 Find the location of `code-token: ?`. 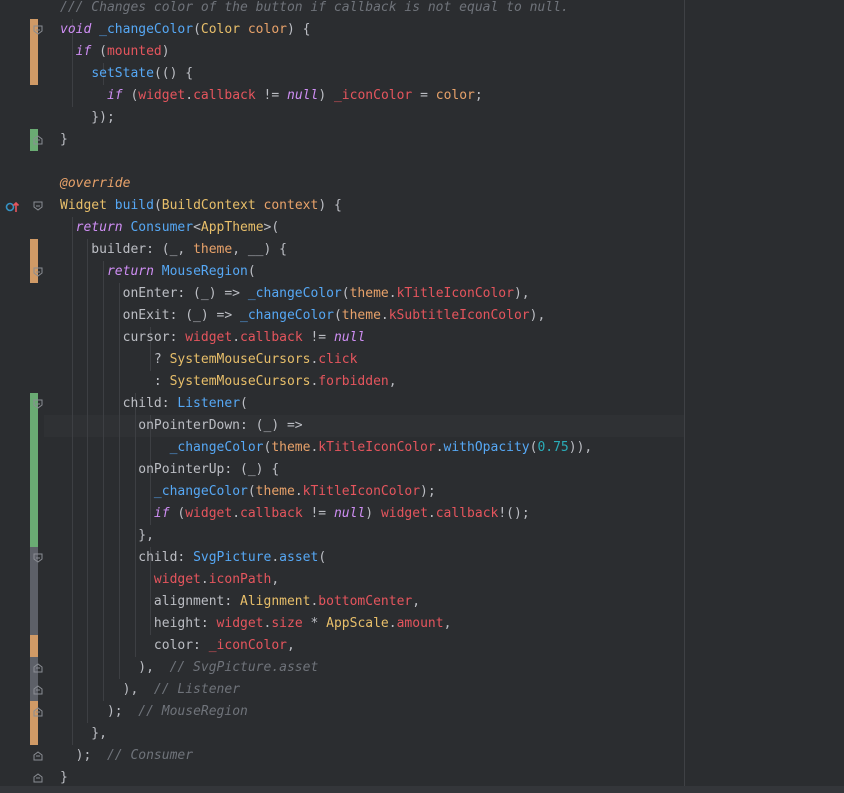

code-token: ? is located at coordinates (115, 359).